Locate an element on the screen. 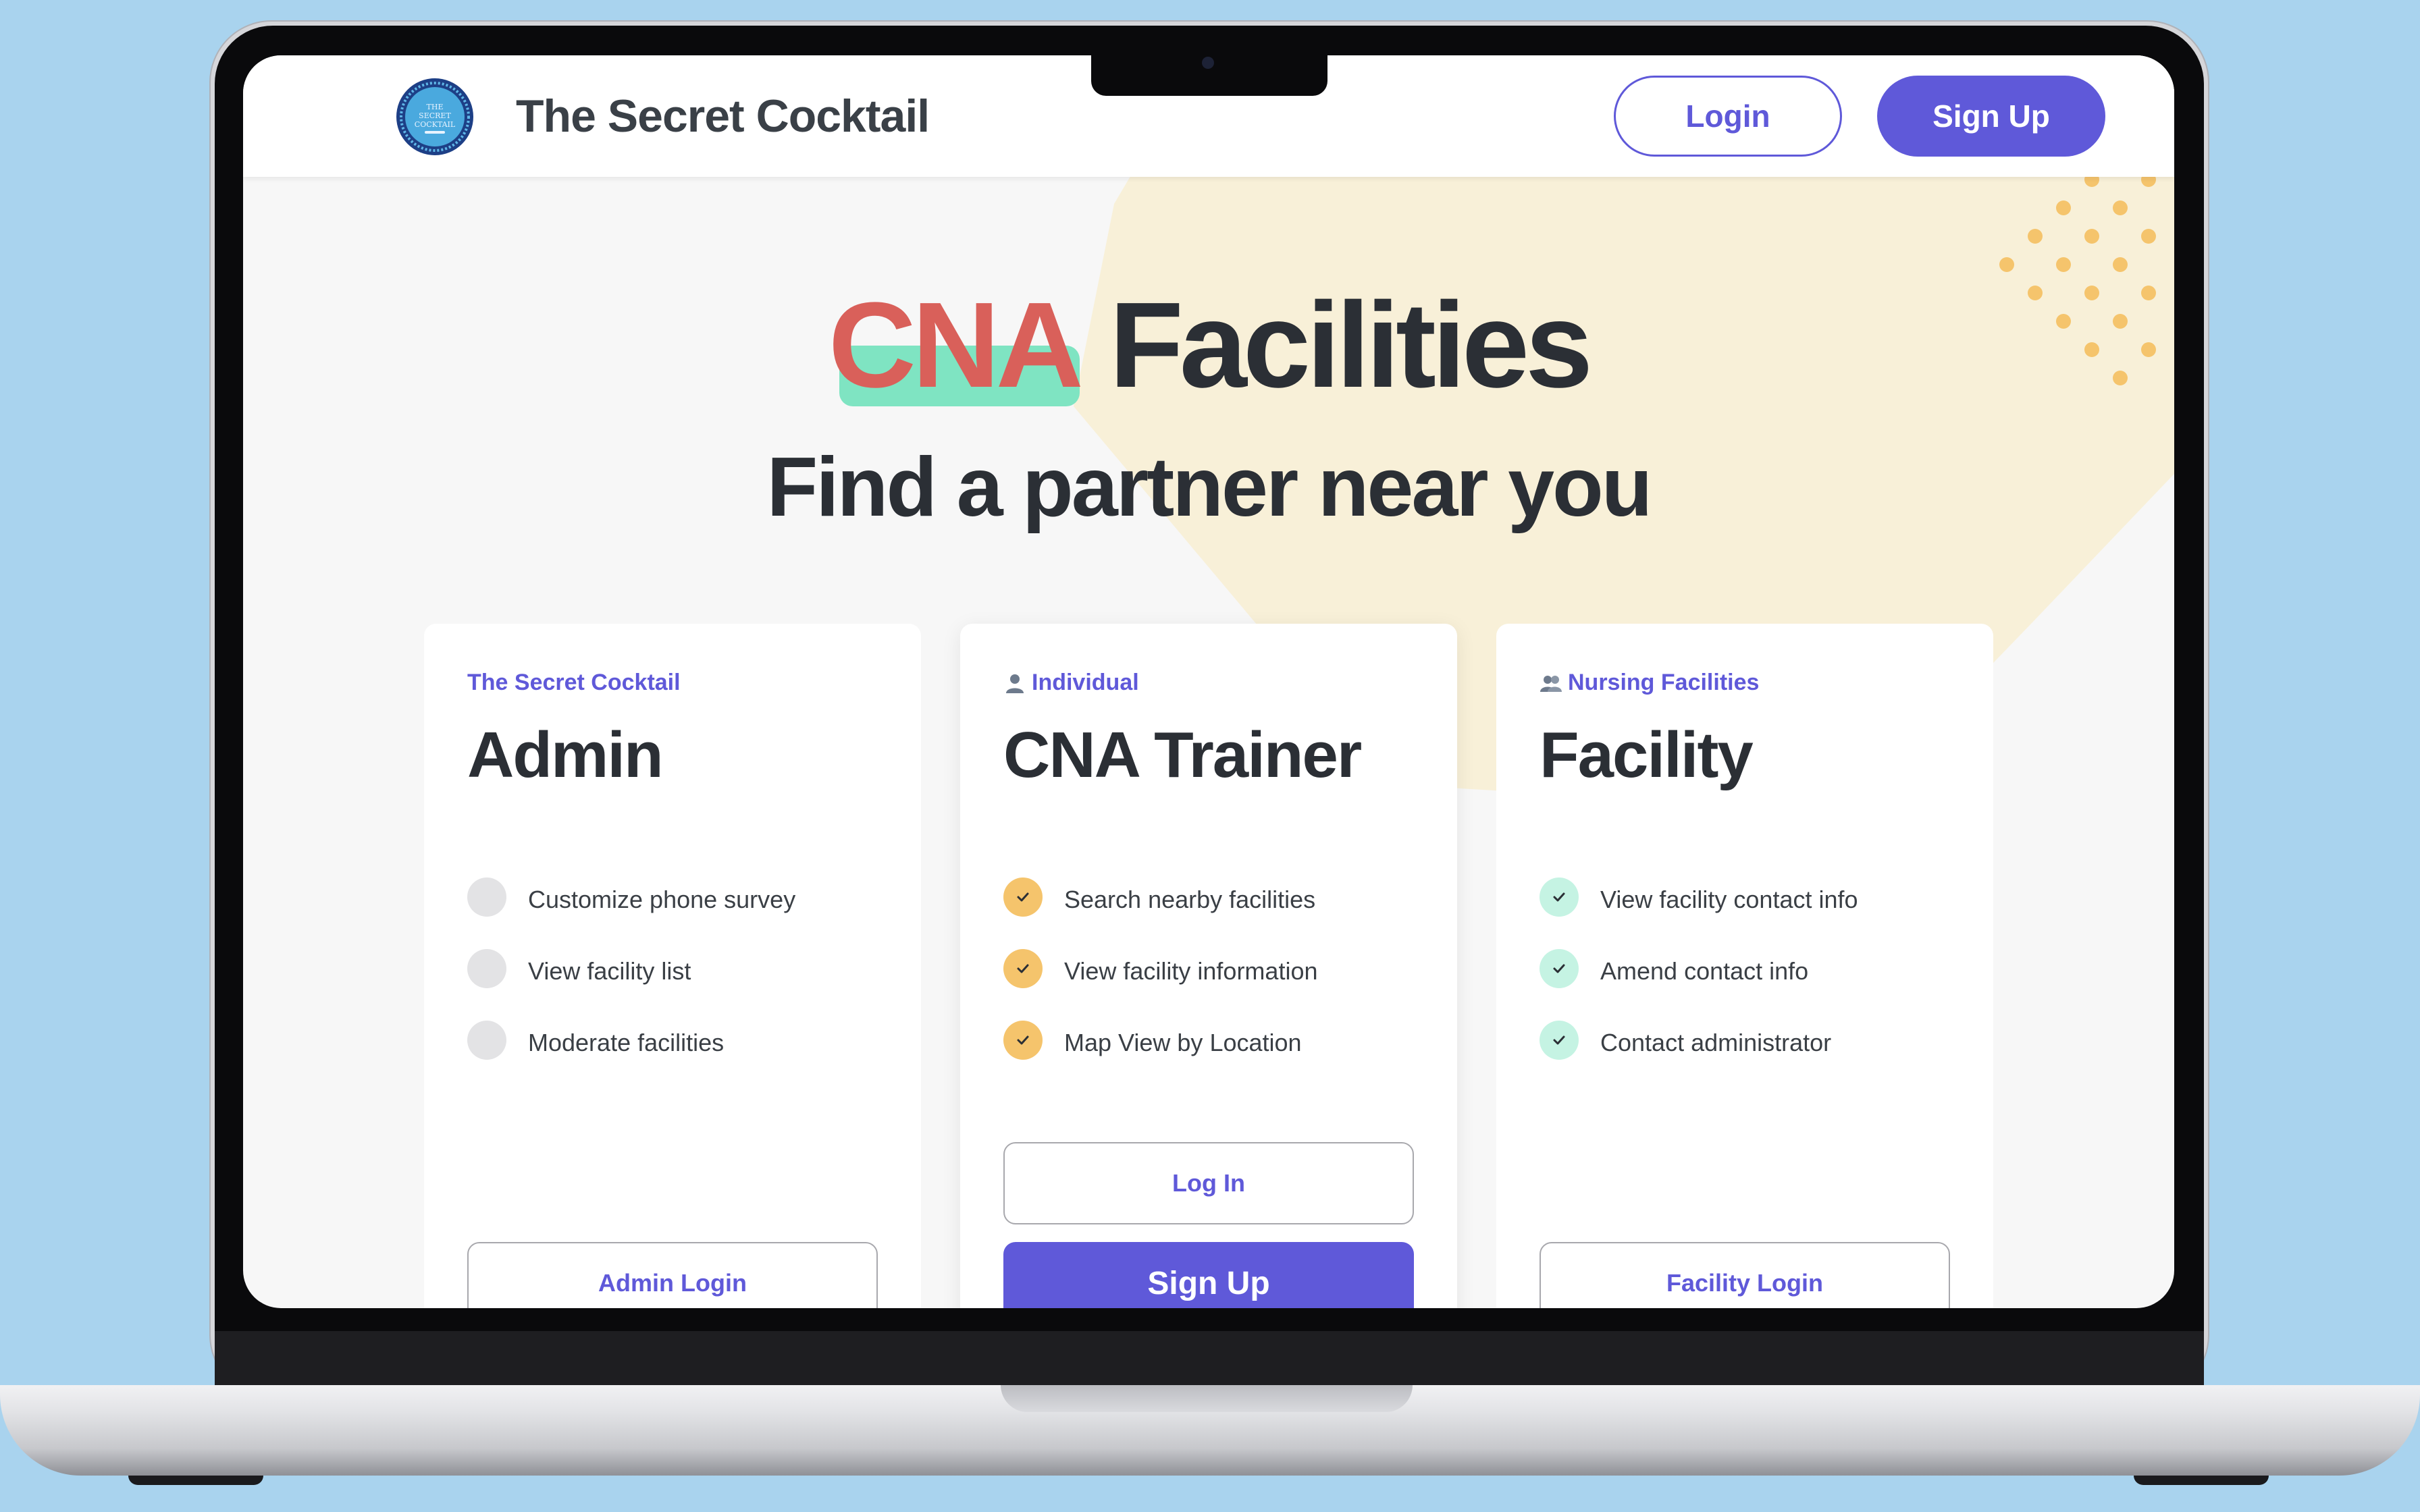  card-eyebrow: Individual is located at coordinates (1071, 683).